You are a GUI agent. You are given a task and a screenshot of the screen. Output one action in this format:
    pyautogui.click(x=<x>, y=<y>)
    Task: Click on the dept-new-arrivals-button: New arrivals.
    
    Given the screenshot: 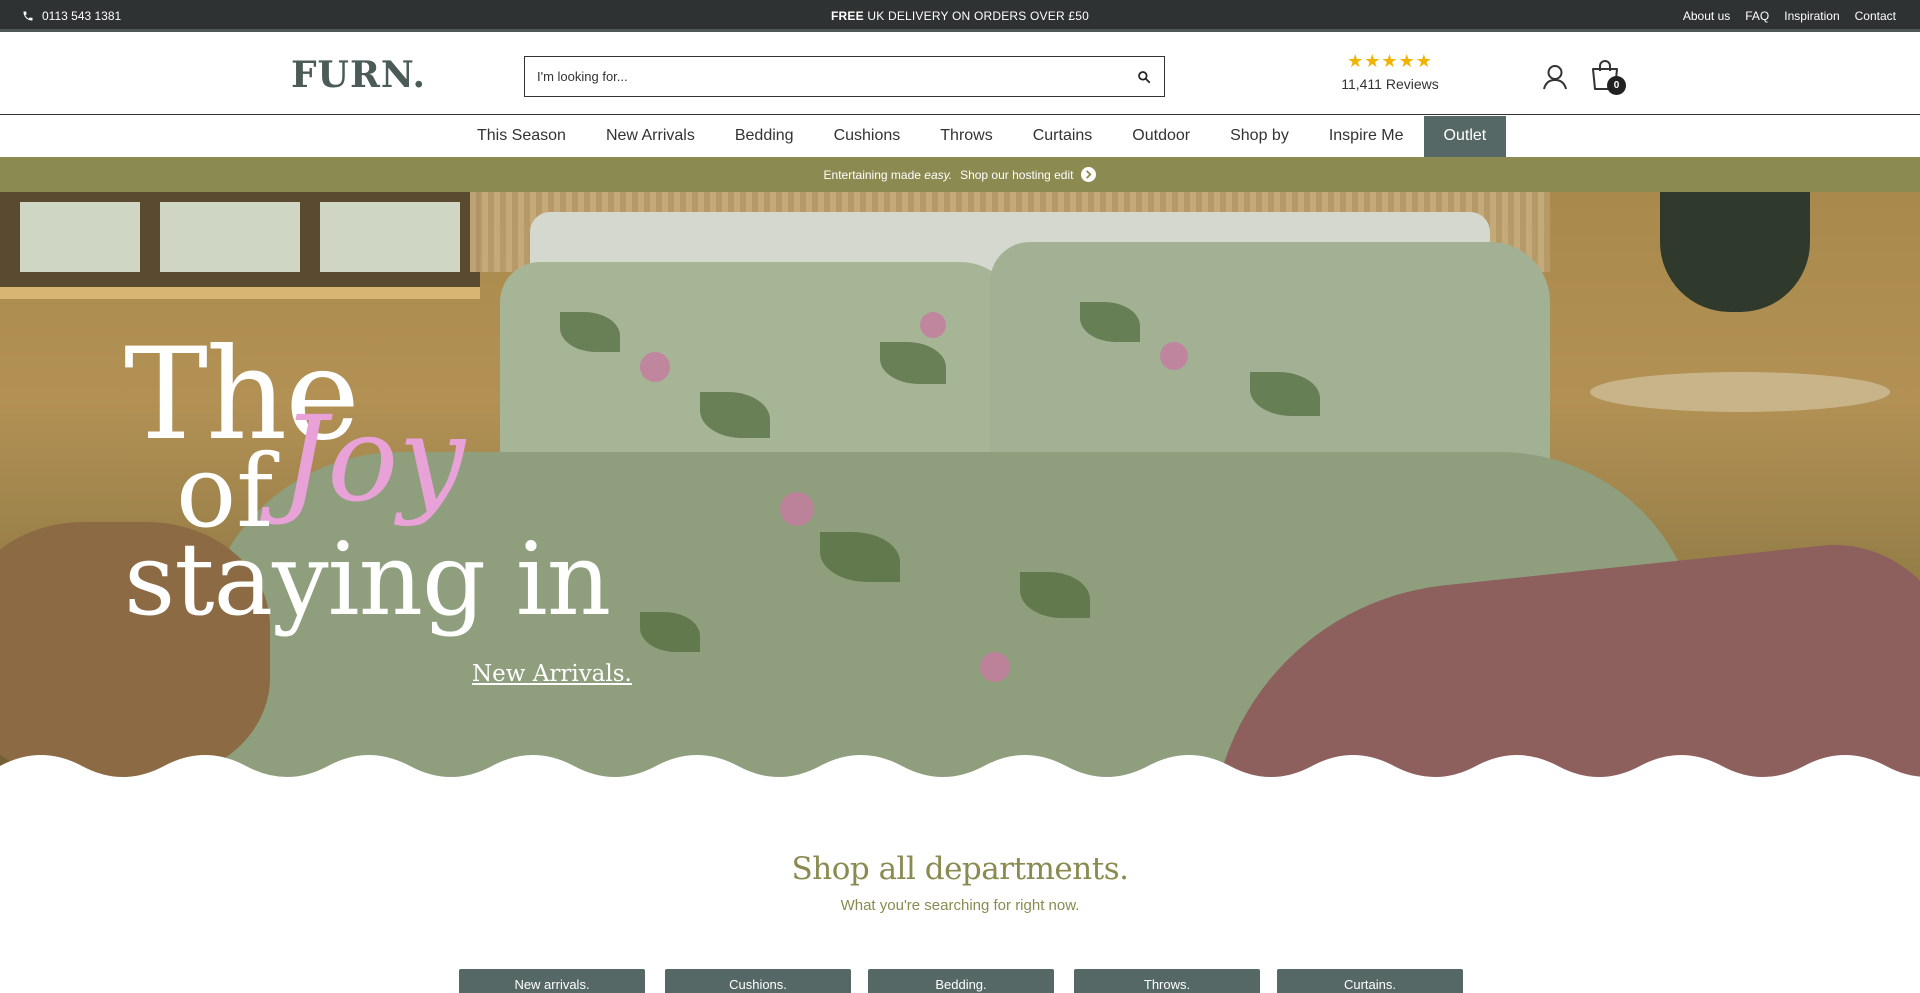 What is the action you would take?
    pyautogui.click(x=552, y=981)
    